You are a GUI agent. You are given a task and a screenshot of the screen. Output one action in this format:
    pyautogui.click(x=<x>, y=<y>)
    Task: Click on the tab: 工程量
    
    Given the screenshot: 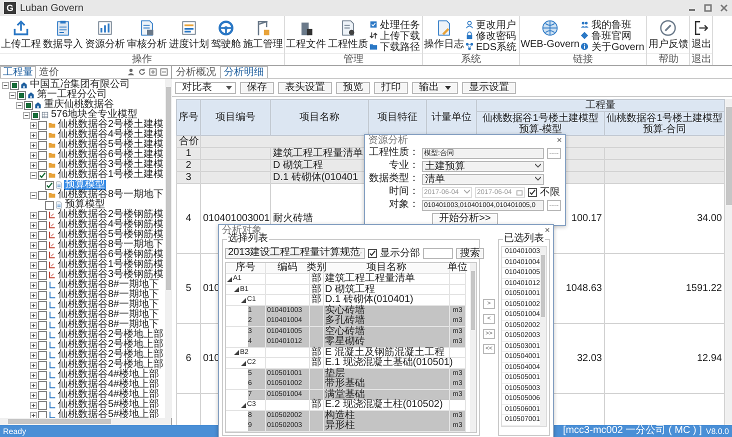 What is the action you would take?
    pyautogui.click(x=18, y=72)
    